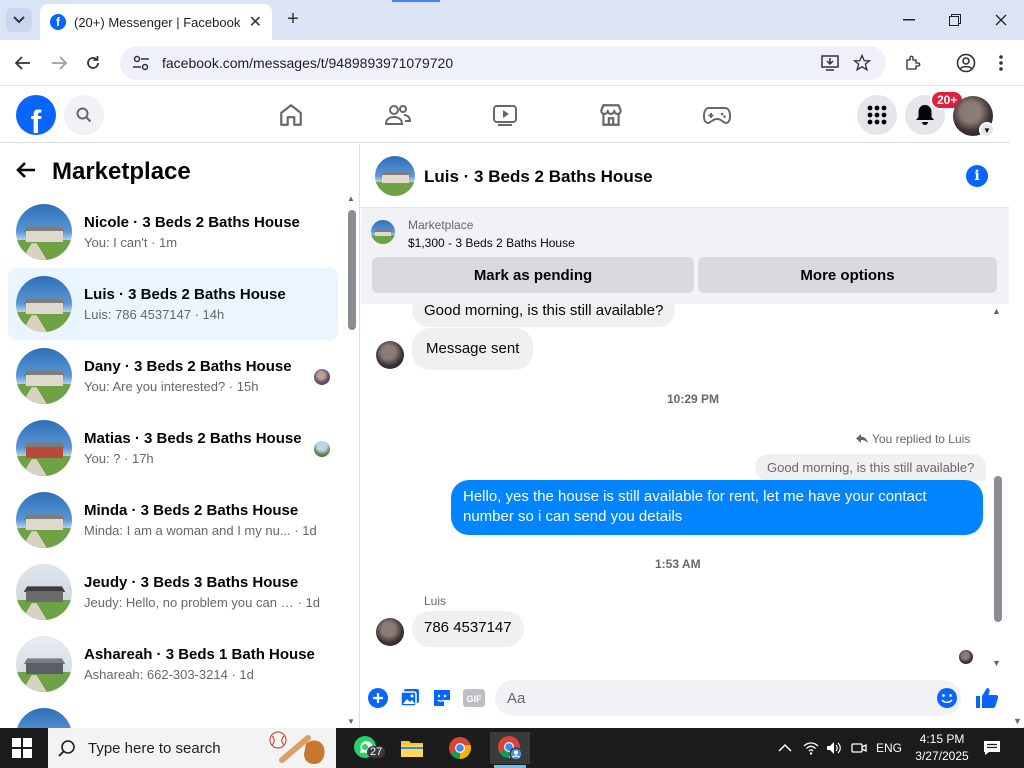 This screenshot has width=1024, height=768. I want to click on facebook-logo-icon: f, so click(36, 115).